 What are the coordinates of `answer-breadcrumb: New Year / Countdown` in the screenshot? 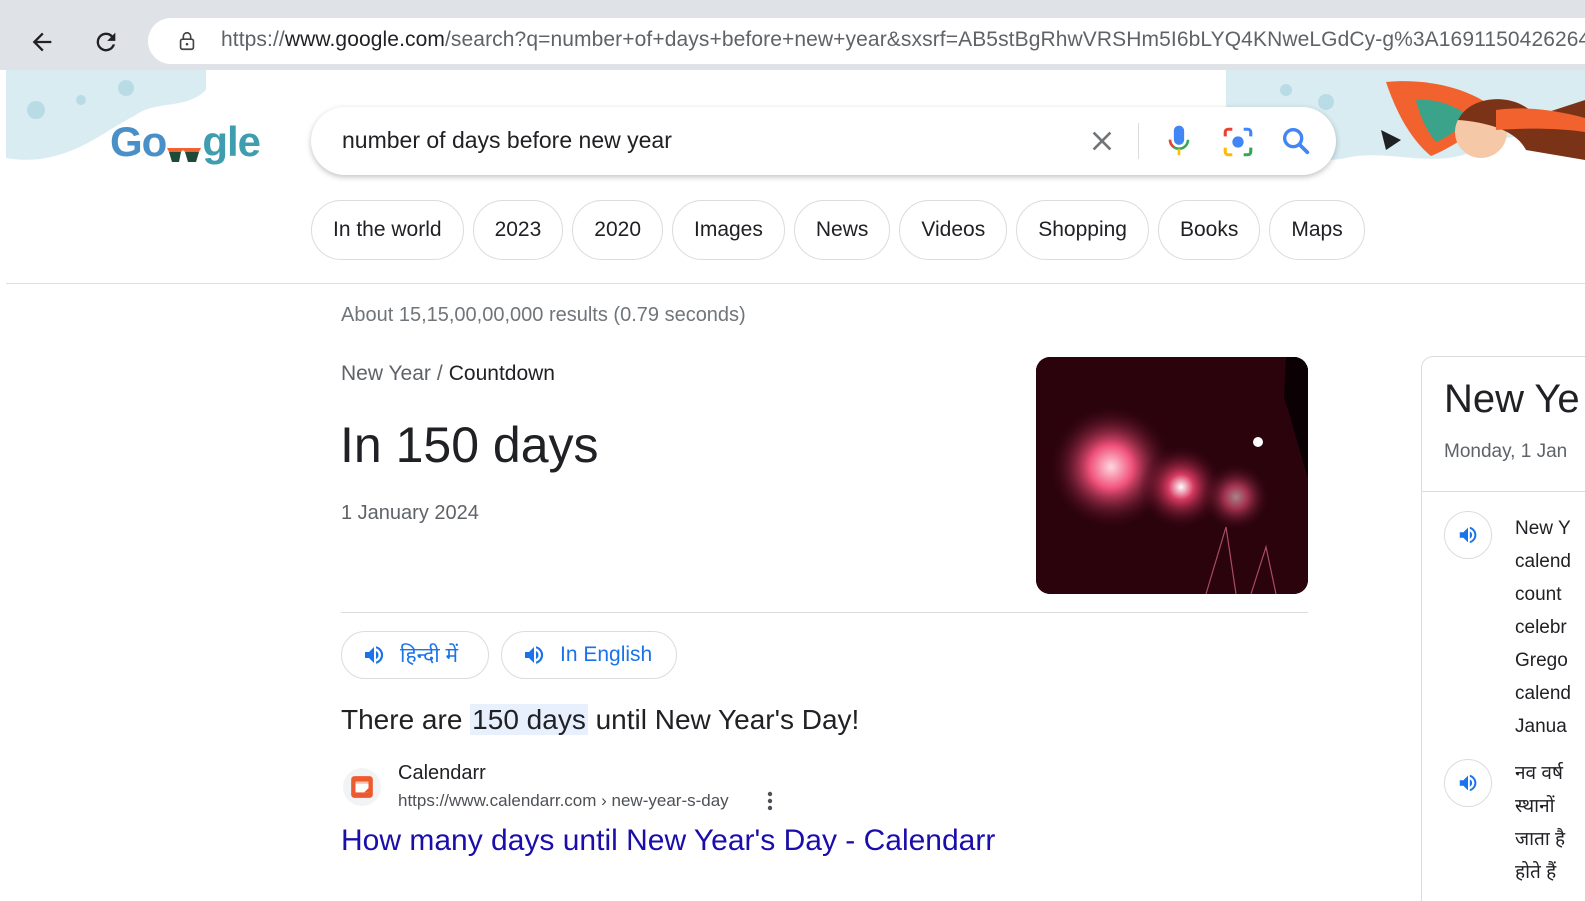 It's located at (448, 373).